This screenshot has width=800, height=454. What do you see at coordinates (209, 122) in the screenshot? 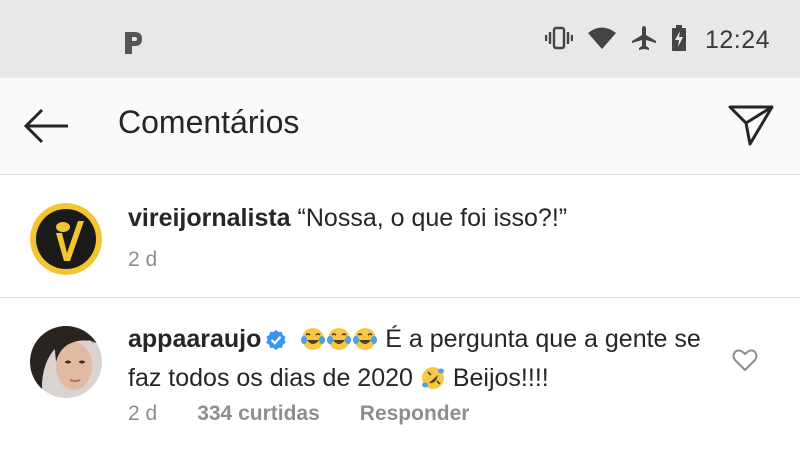
I see `page-title: Comentários` at bounding box center [209, 122].